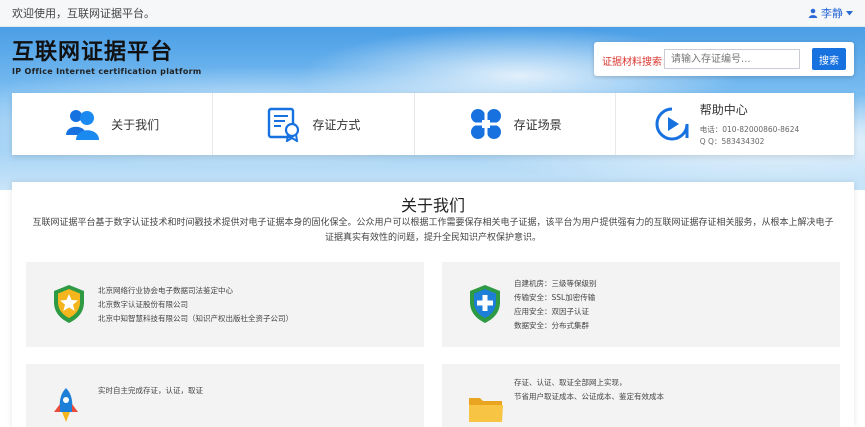  Describe the element at coordinates (432, 13) in the screenshot. I see `top-bar: 欢迎使用，互联网证据平台。 李静` at that location.